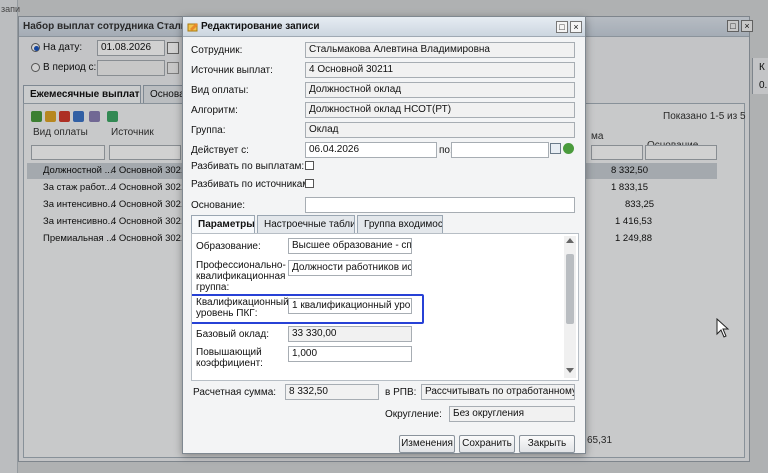 This screenshot has width=768, height=473. What do you see at coordinates (251, 184) in the screenshot?
I see `split-sources-label: Разбивать по источникам:` at bounding box center [251, 184].